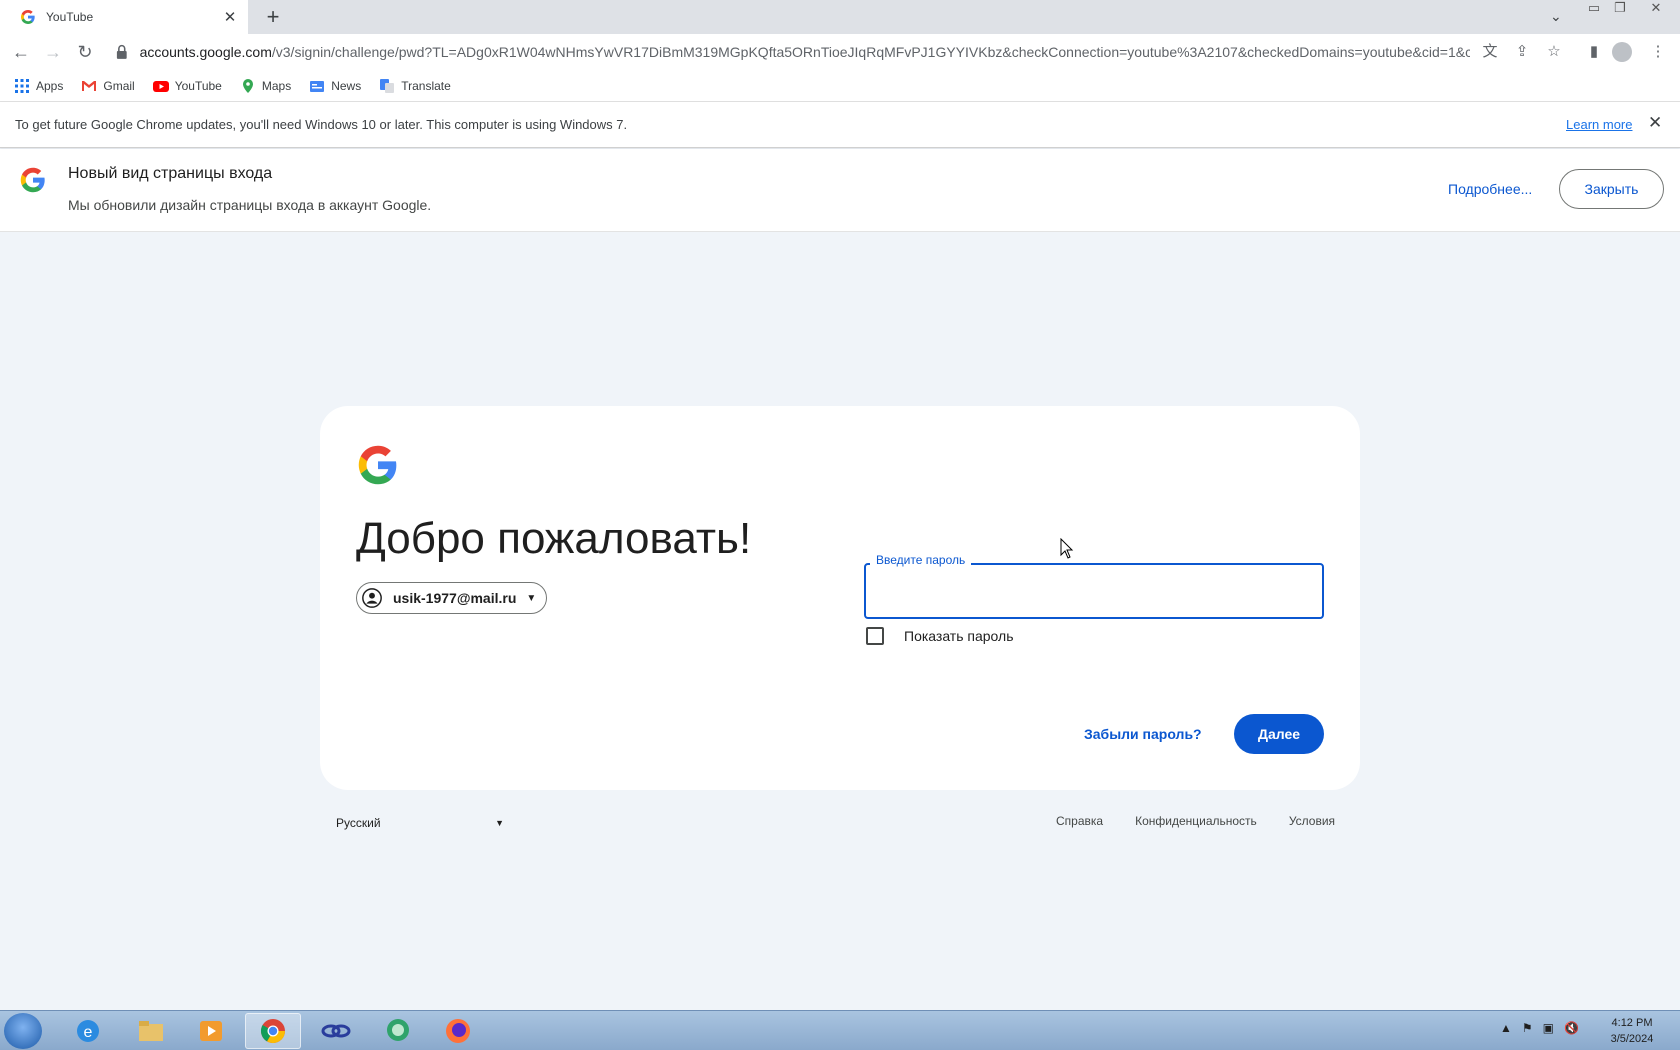  What do you see at coordinates (50, 85) in the screenshot?
I see `bookmark-label: Apps` at bounding box center [50, 85].